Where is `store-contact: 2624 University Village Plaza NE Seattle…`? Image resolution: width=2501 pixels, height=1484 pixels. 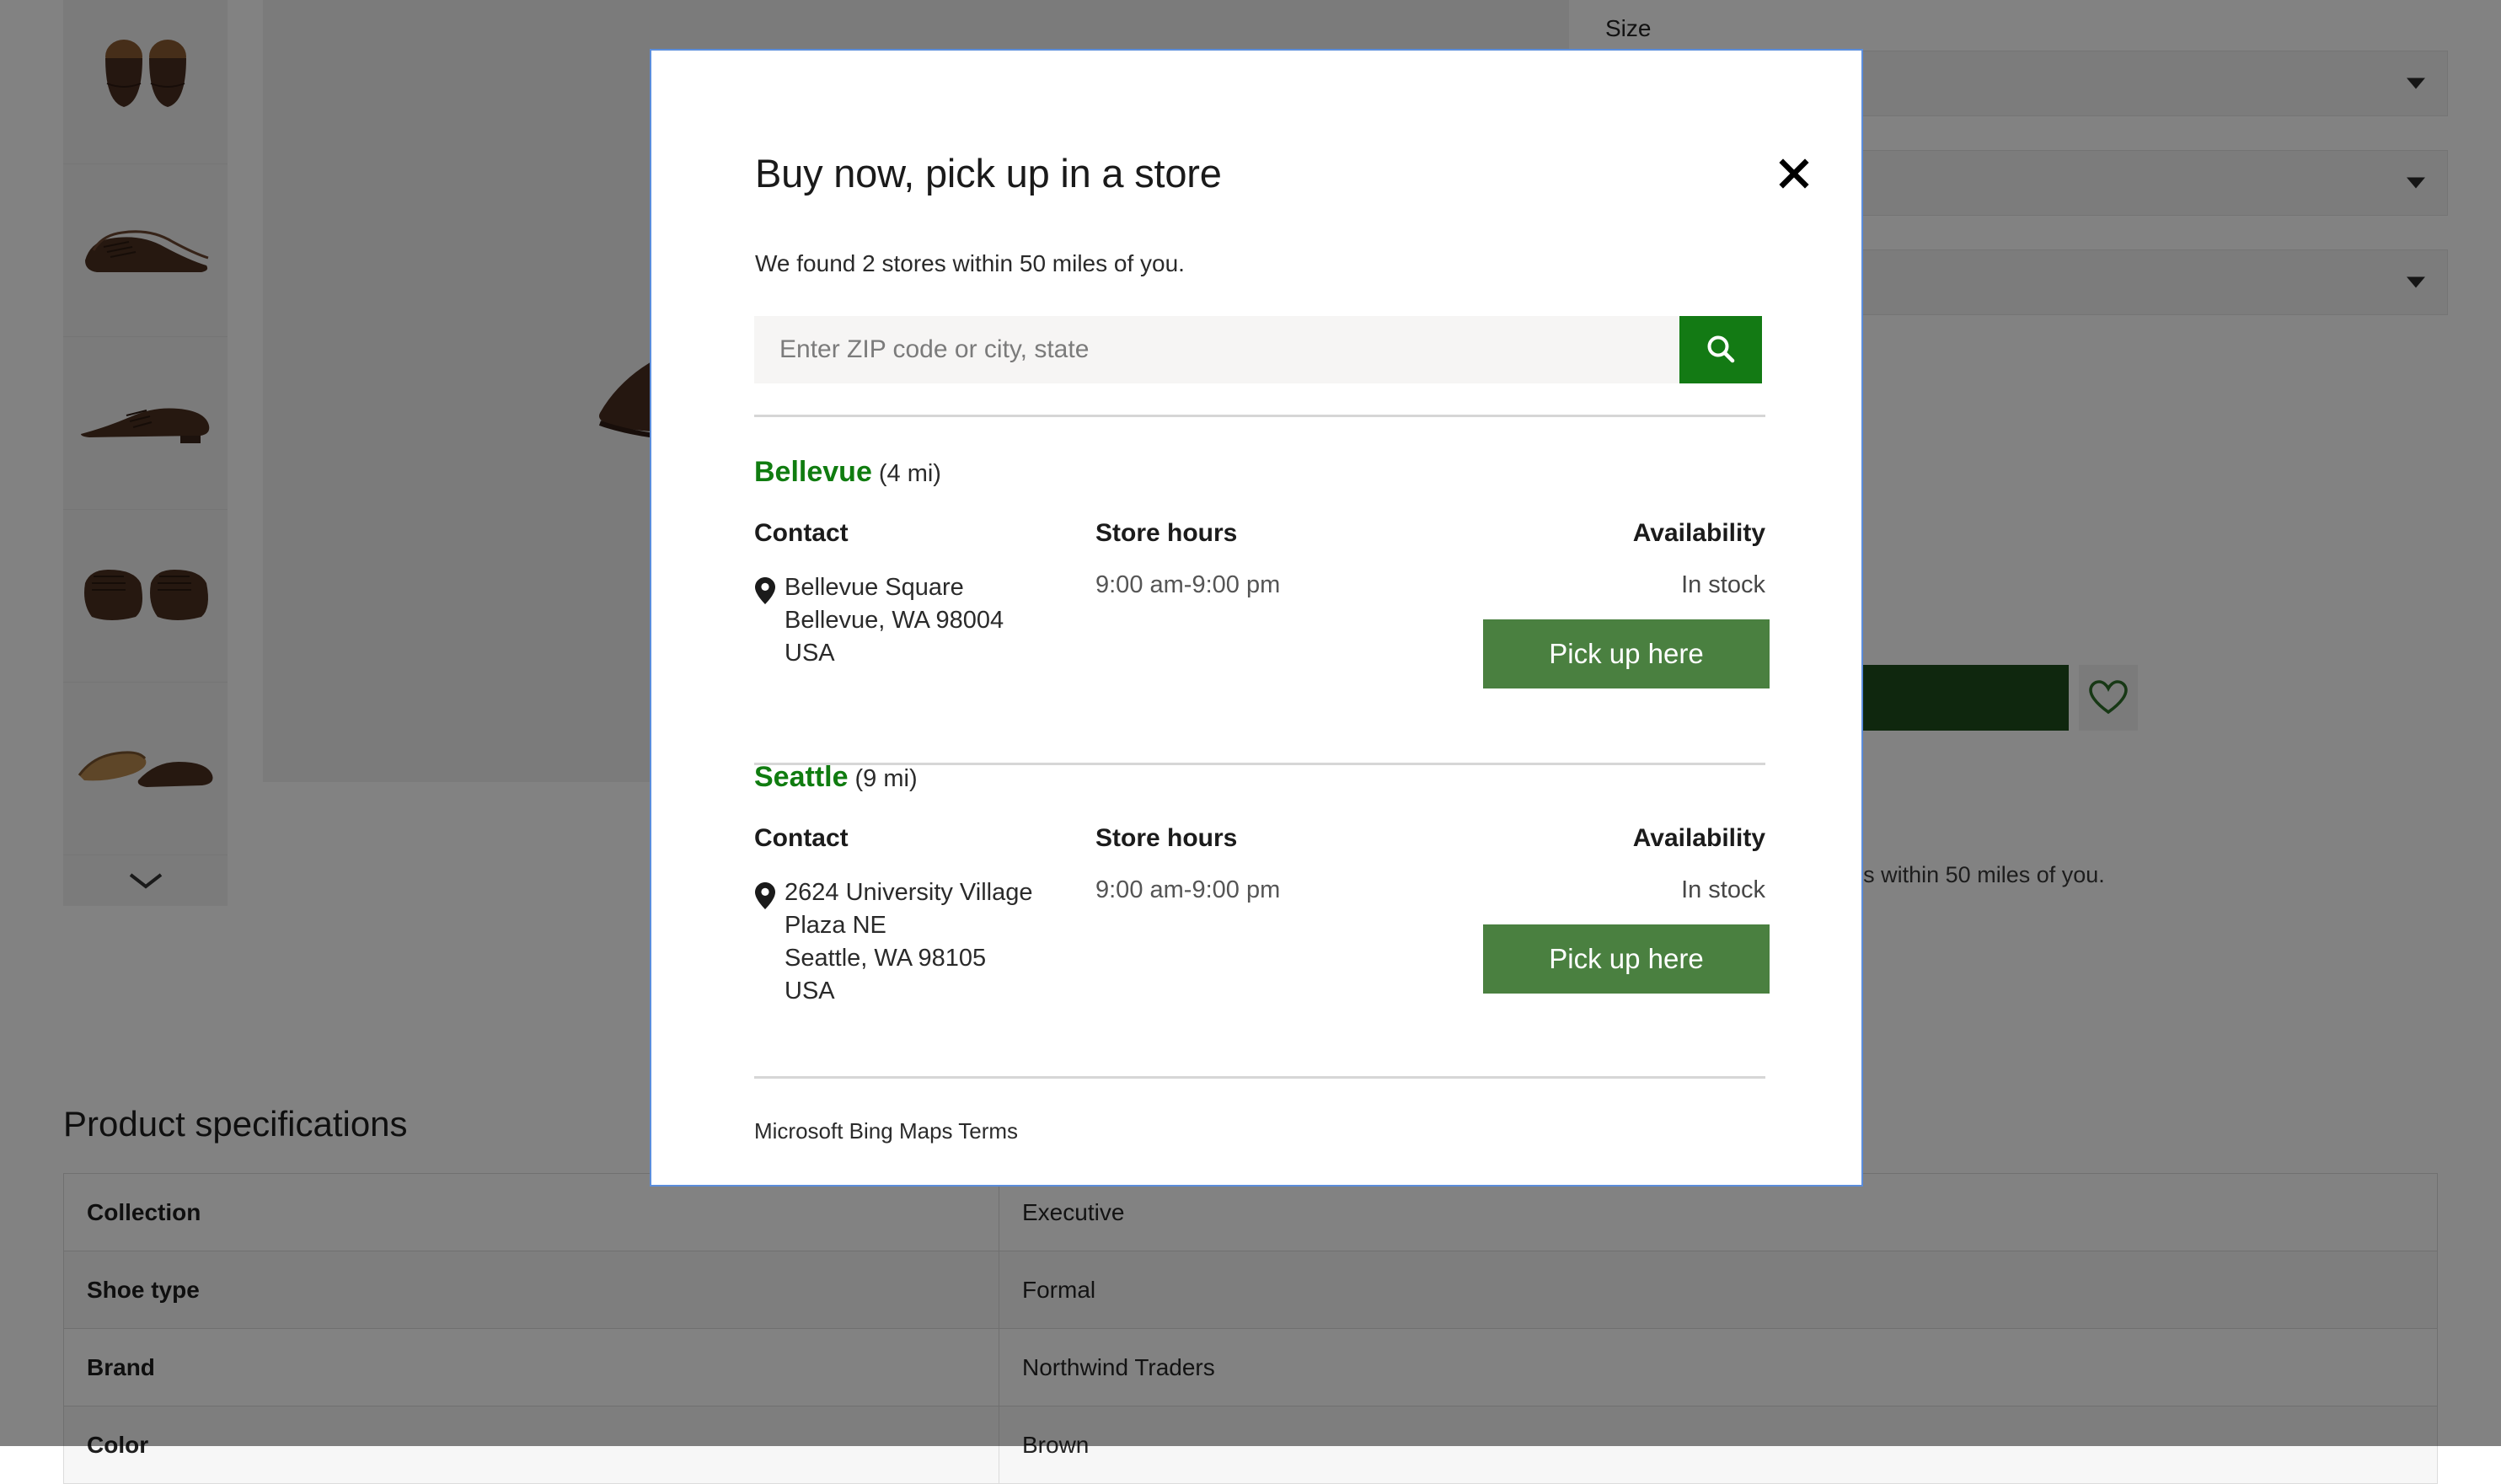 store-contact: 2624 University Village Plaza NE Seattle… is located at coordinates (924, 941).